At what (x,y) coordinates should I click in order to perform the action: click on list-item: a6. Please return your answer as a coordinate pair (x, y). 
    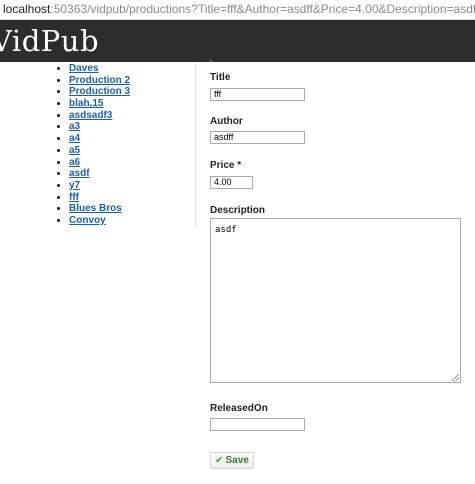
    Looking at the image, I should click on (99, 163).